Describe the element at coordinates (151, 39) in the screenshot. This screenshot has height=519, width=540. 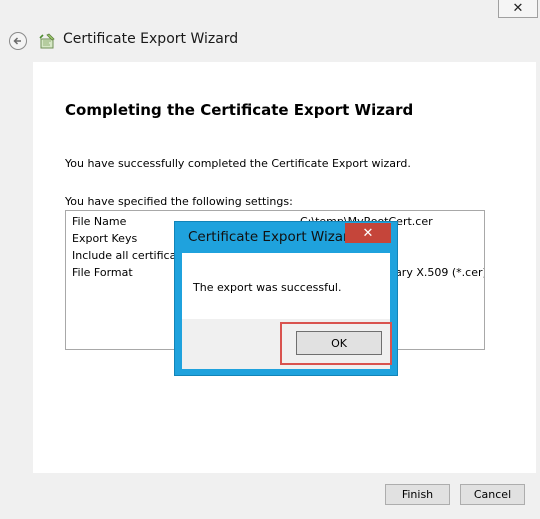
I see `wizard-title: Certificate Export Wizard` at that location.